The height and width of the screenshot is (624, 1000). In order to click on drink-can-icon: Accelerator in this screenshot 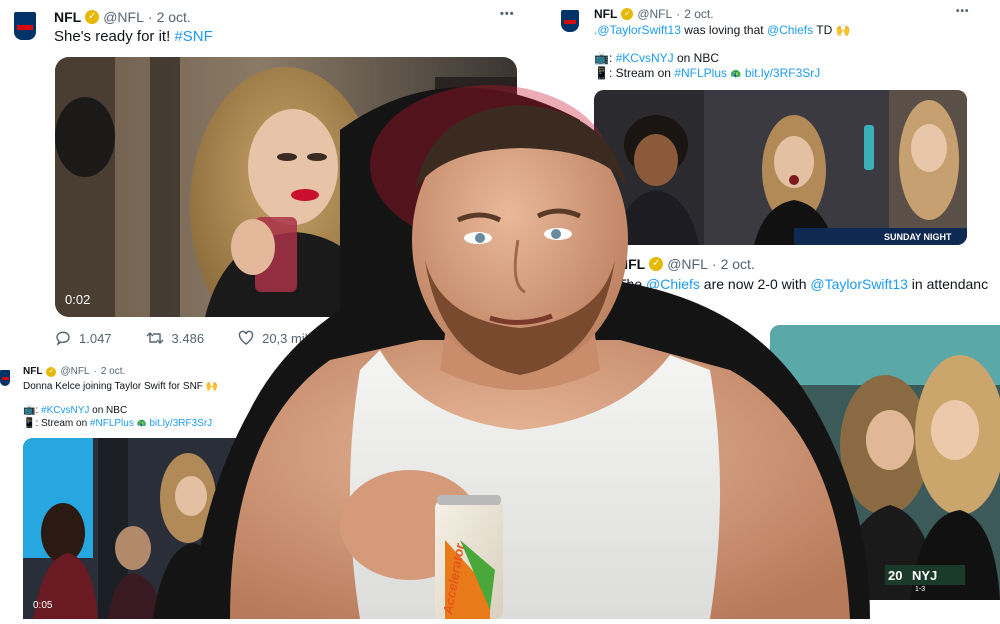, I will do `click(469, 557)`.